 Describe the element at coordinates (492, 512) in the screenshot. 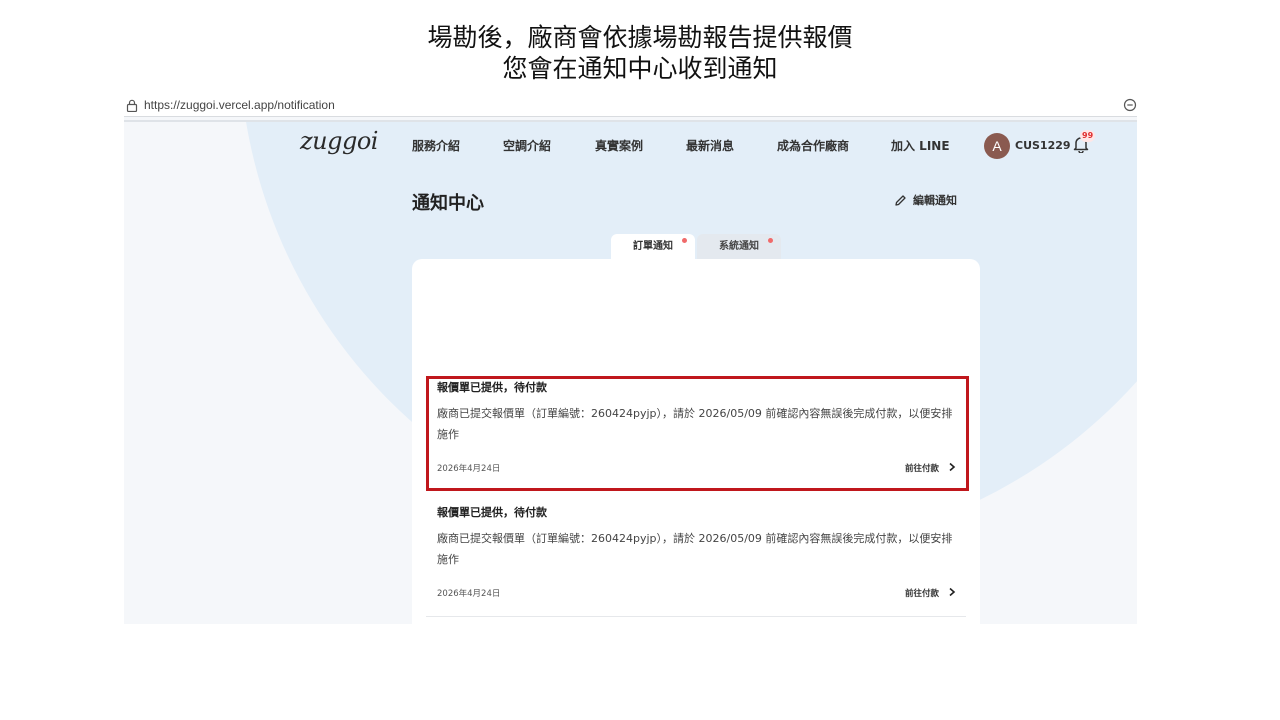

I see `notification-title: 報價單已提供，待付款` at that location.